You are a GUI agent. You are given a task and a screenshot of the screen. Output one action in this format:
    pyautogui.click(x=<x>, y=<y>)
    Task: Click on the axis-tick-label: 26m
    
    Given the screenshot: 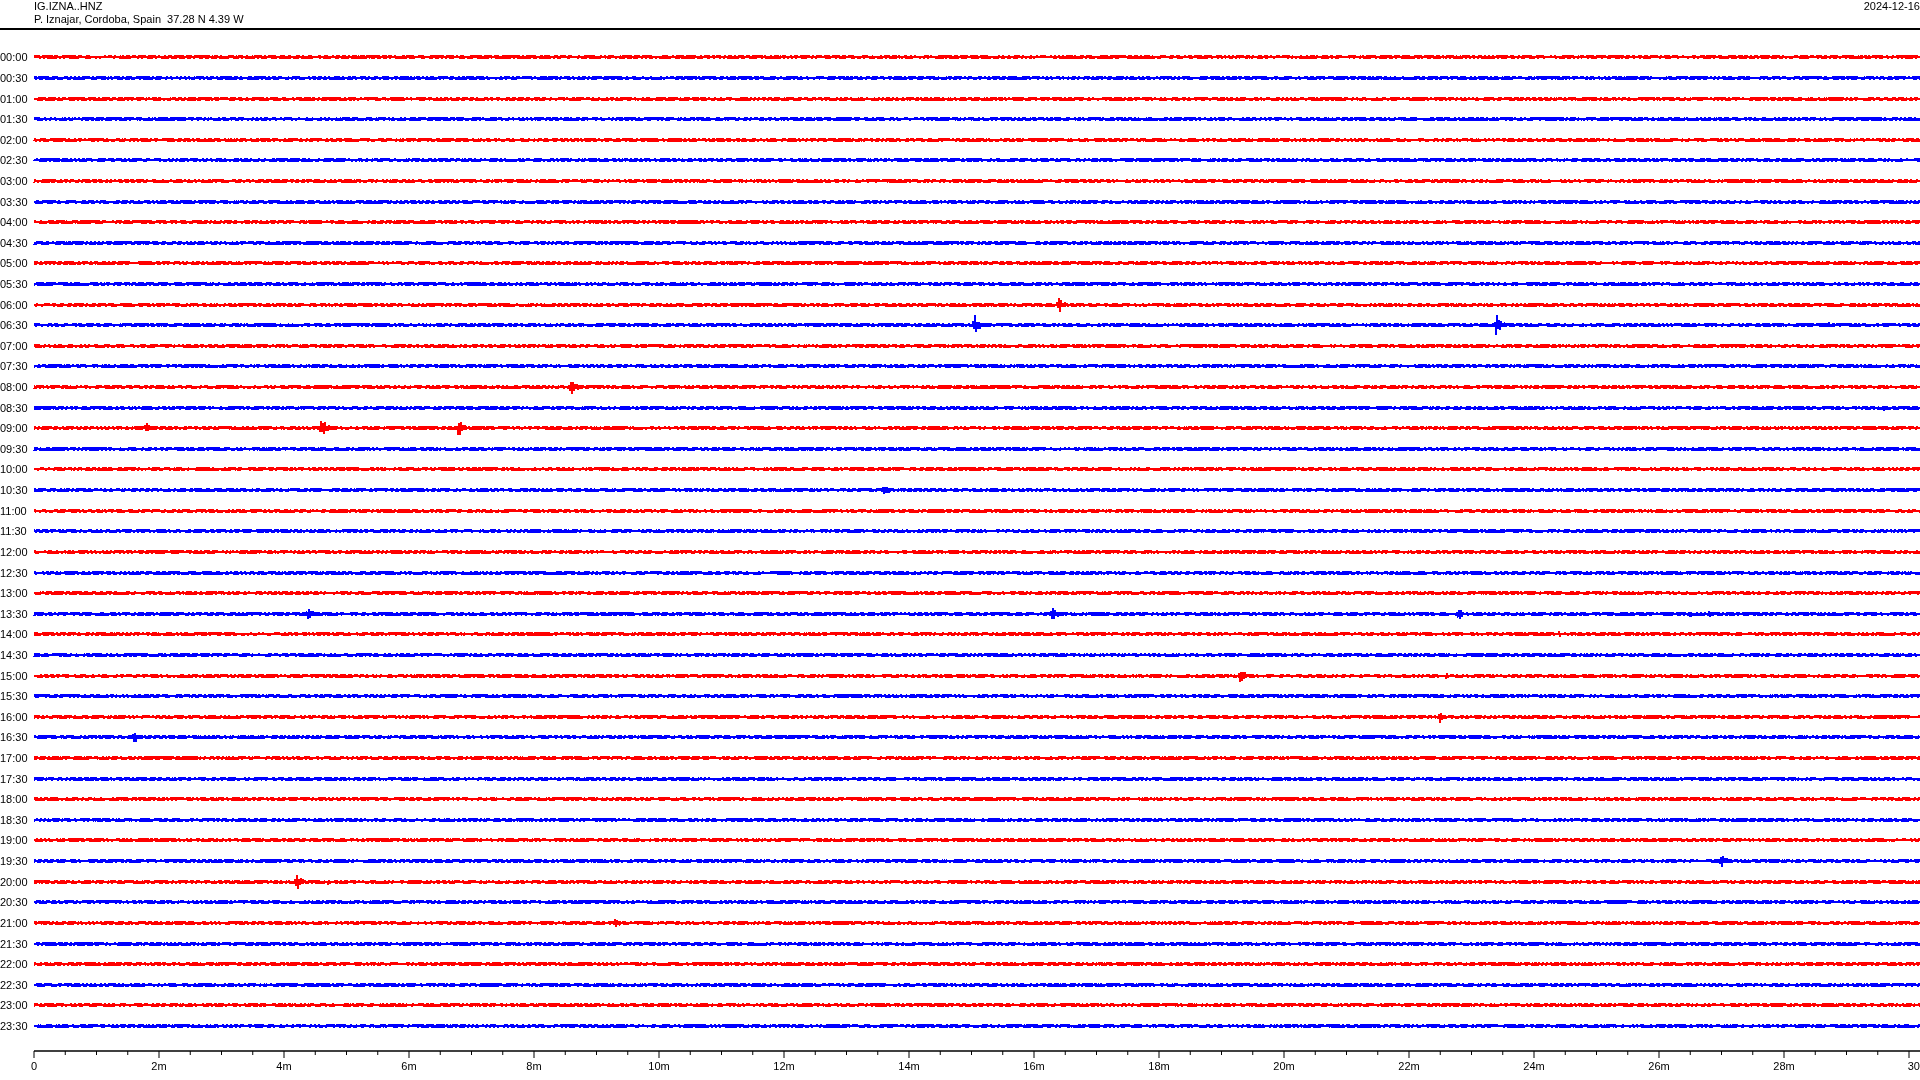 What is the action you would take?
    pyautogui.click(x=1659, y=1066)
    